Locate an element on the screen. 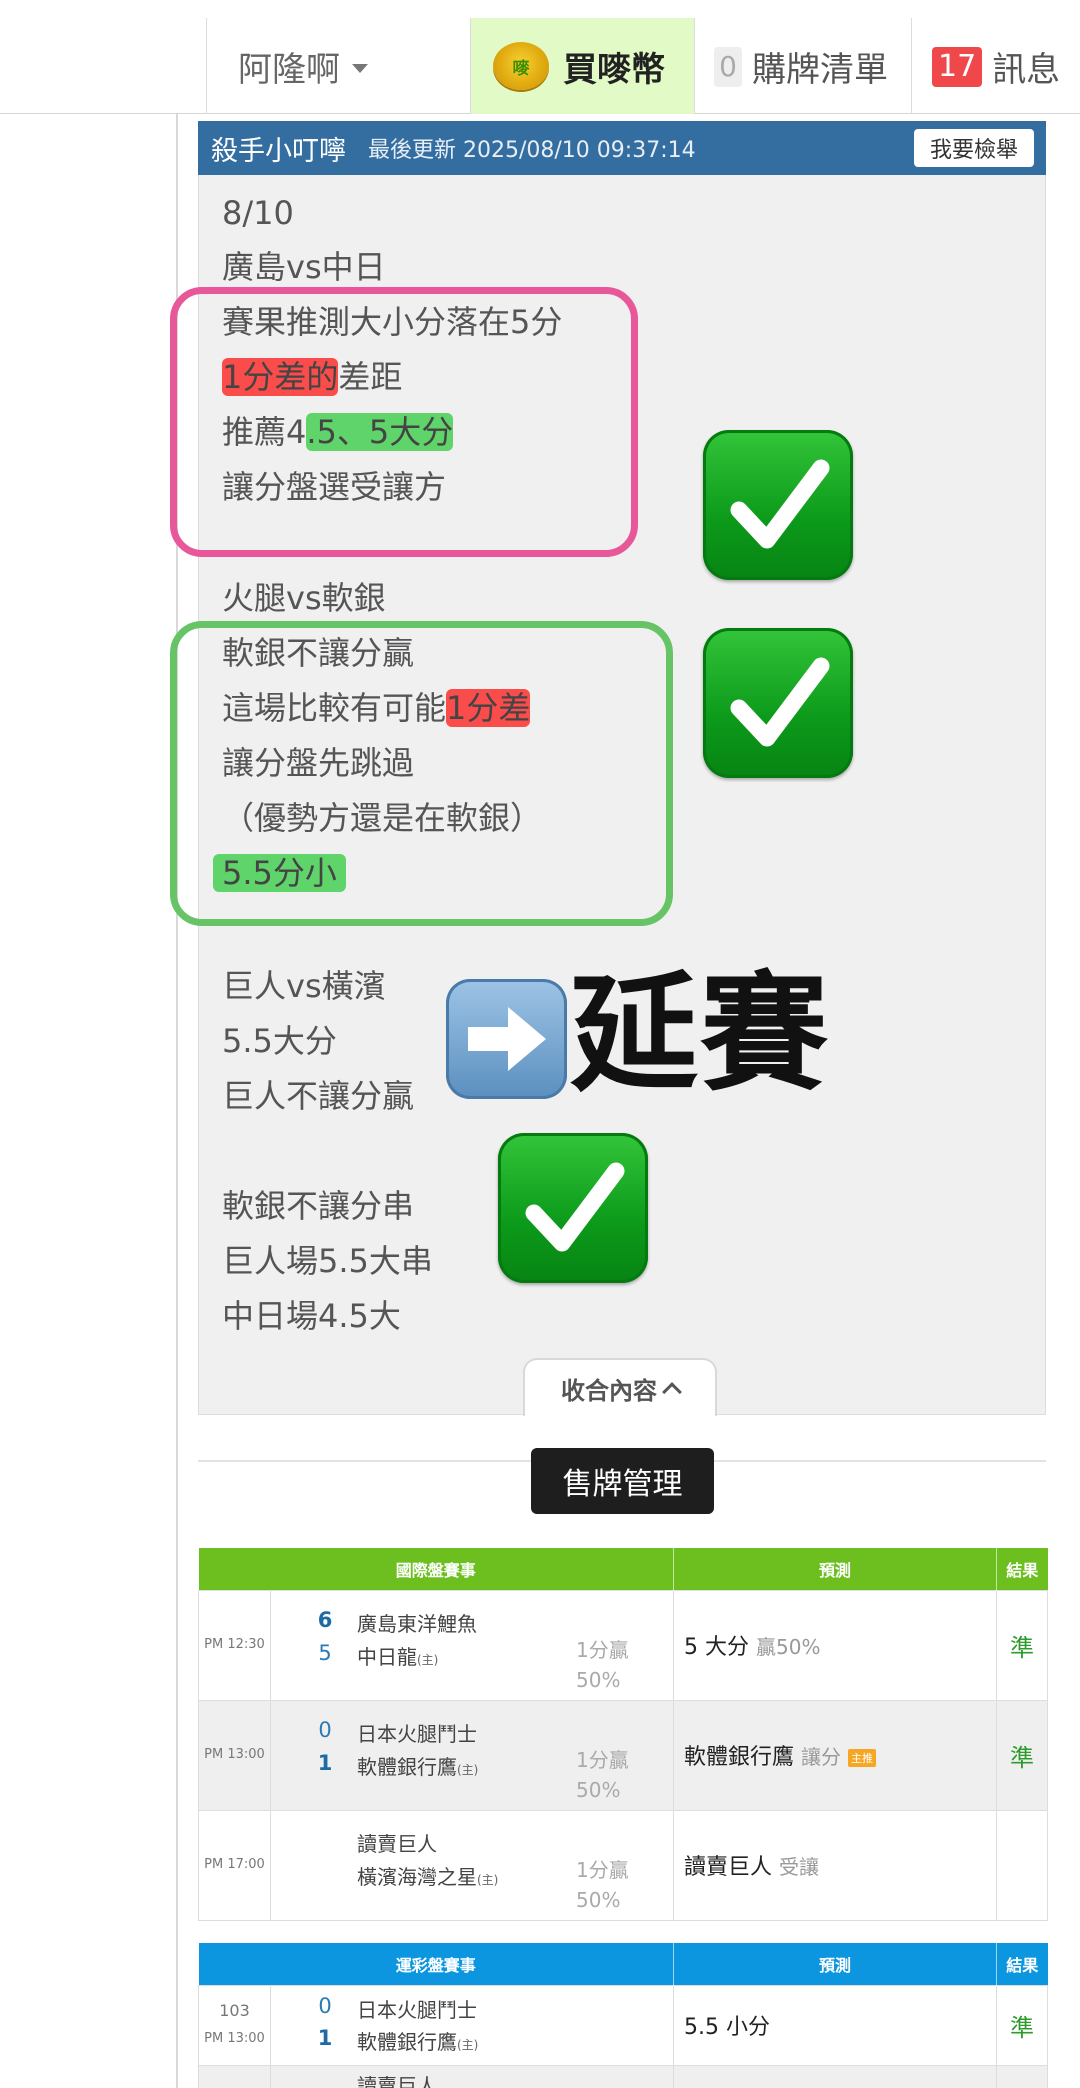  post-header: 殺手小叮嚀 最後更新 2025/08/10 09:37:14 我要檢舉 is located at coordinates (622, 148).